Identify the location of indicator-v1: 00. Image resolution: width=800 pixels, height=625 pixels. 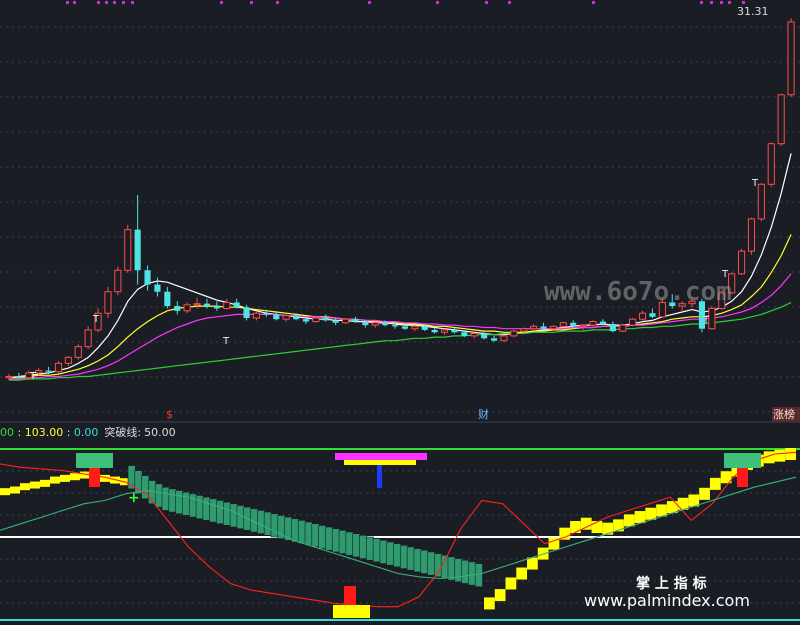
(7, 432).